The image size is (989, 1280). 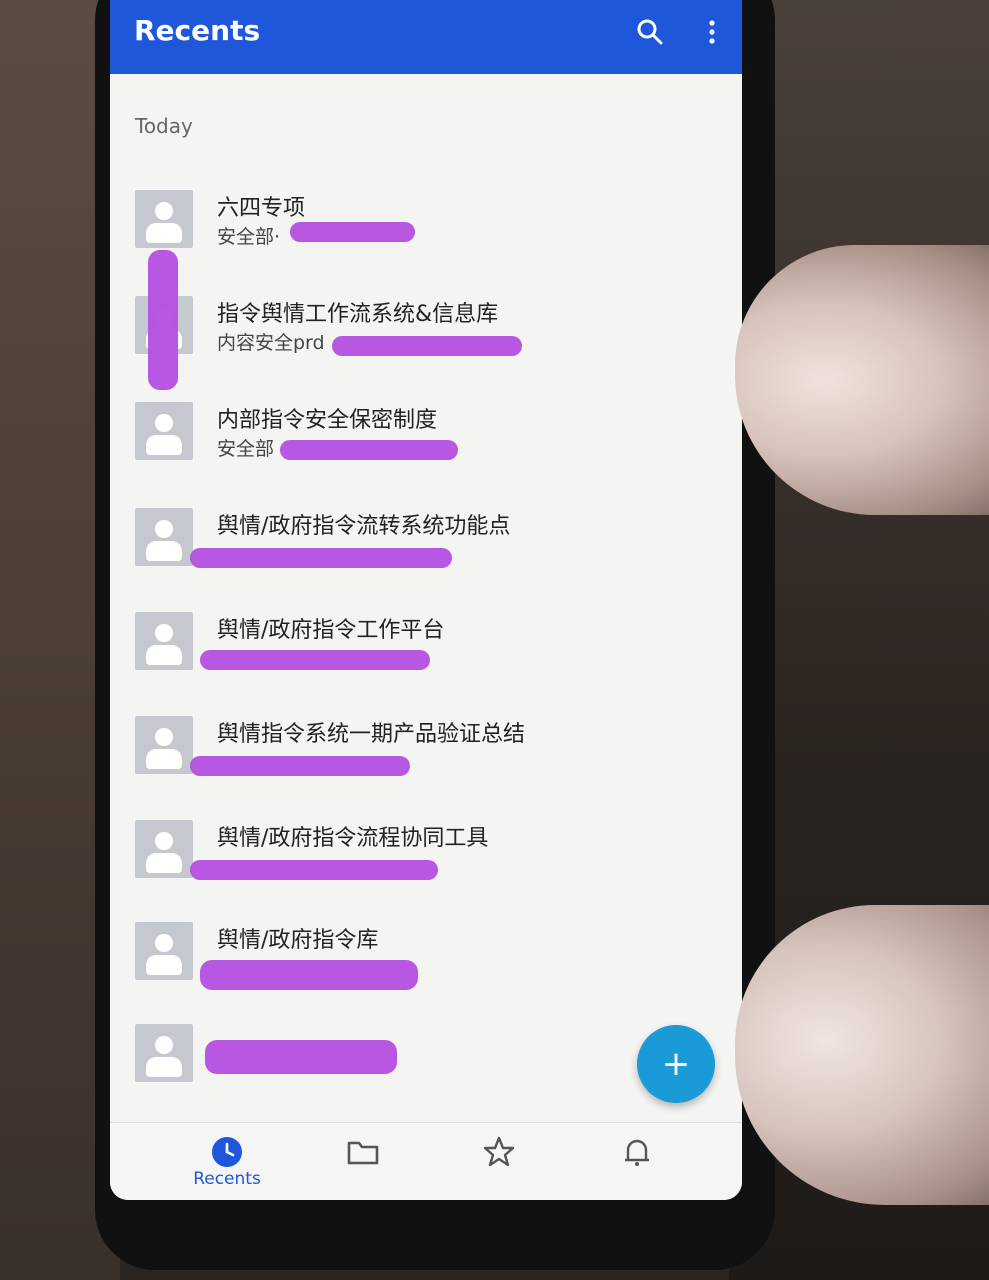 I want to click on bottom-navigation: Recents, so click(x=426, y=1161).